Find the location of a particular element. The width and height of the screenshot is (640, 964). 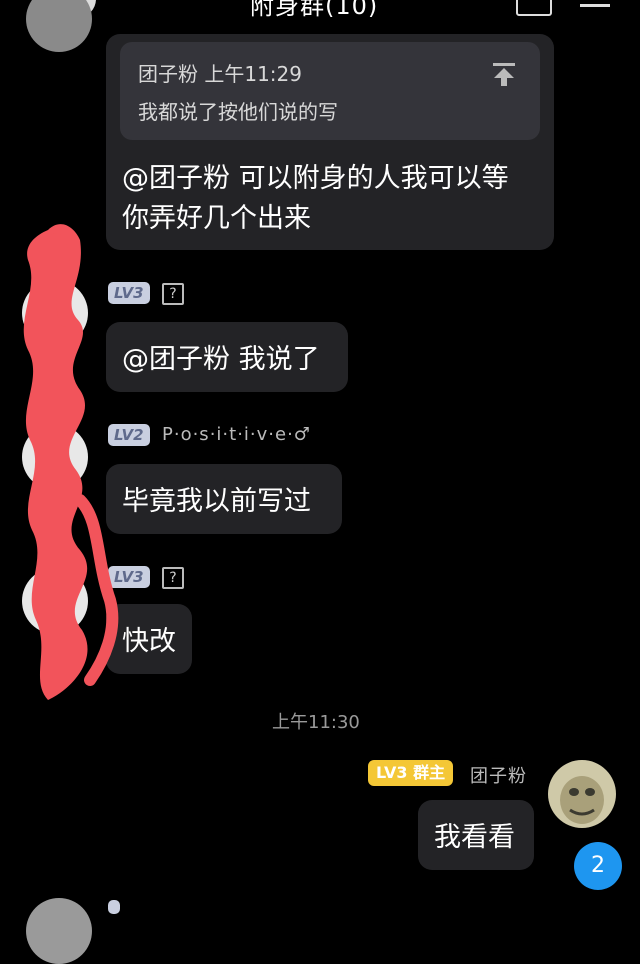

message-text: 我看看 is located at coordinates (474, 837).